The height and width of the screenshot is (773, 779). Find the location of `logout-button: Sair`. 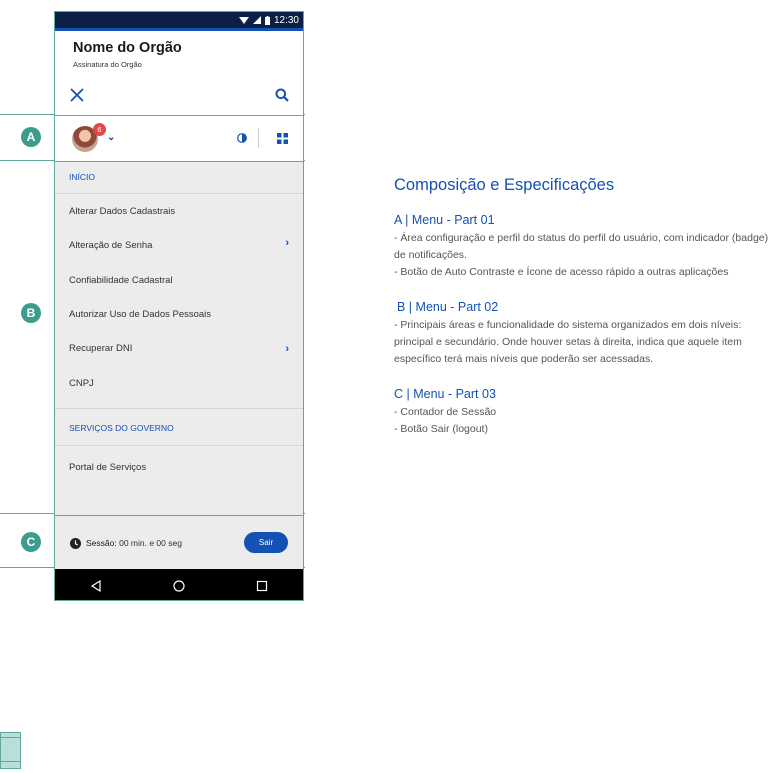

logout-button: Sair is located at coordinates (266, 542).